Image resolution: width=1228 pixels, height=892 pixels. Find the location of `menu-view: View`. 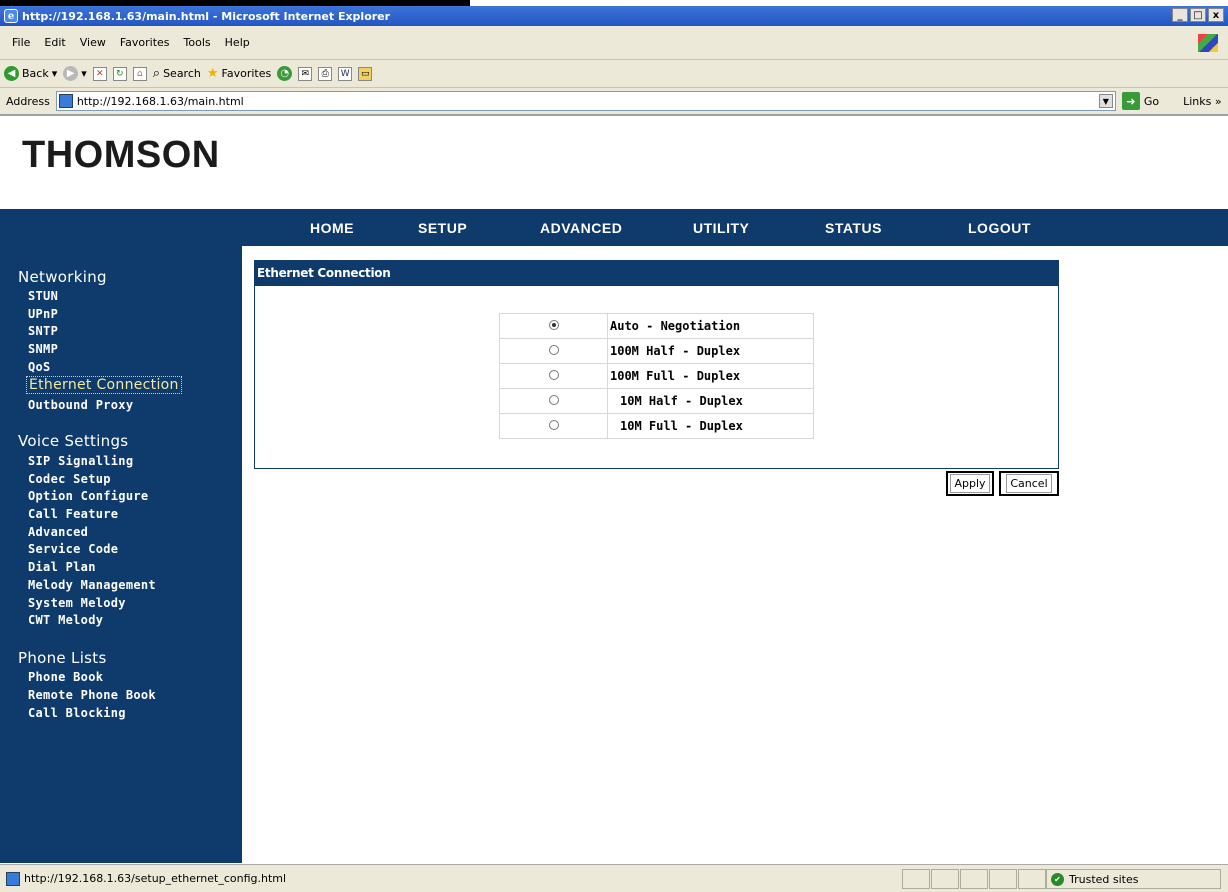

menu-view: View is located at coordinates (93, 42).